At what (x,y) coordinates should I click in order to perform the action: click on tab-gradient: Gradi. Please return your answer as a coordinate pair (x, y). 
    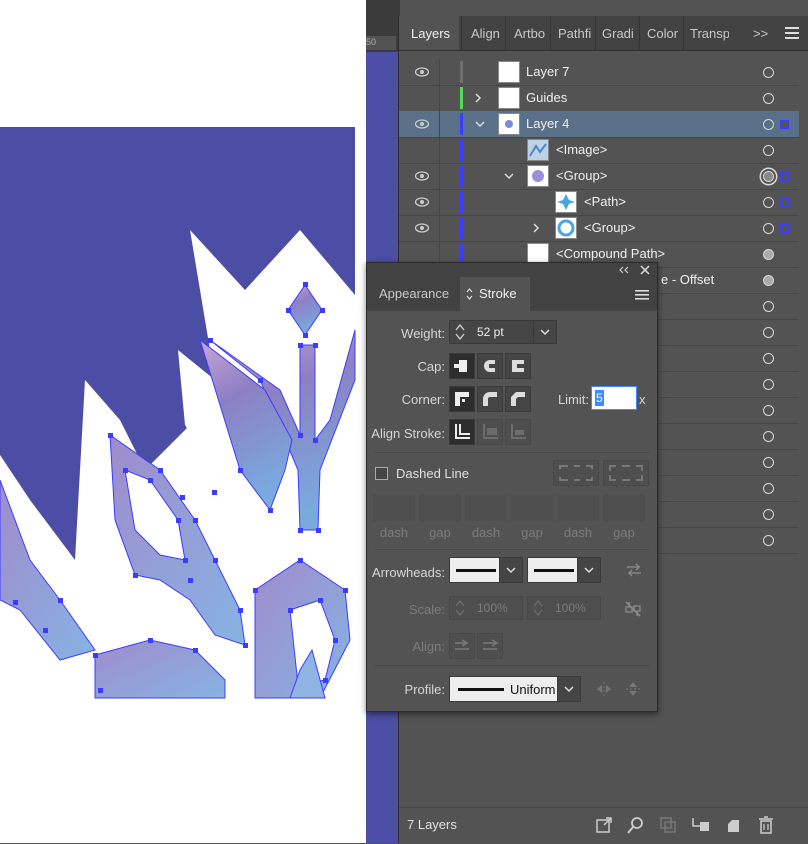
    Looking at the image, I should click on (616, 33).